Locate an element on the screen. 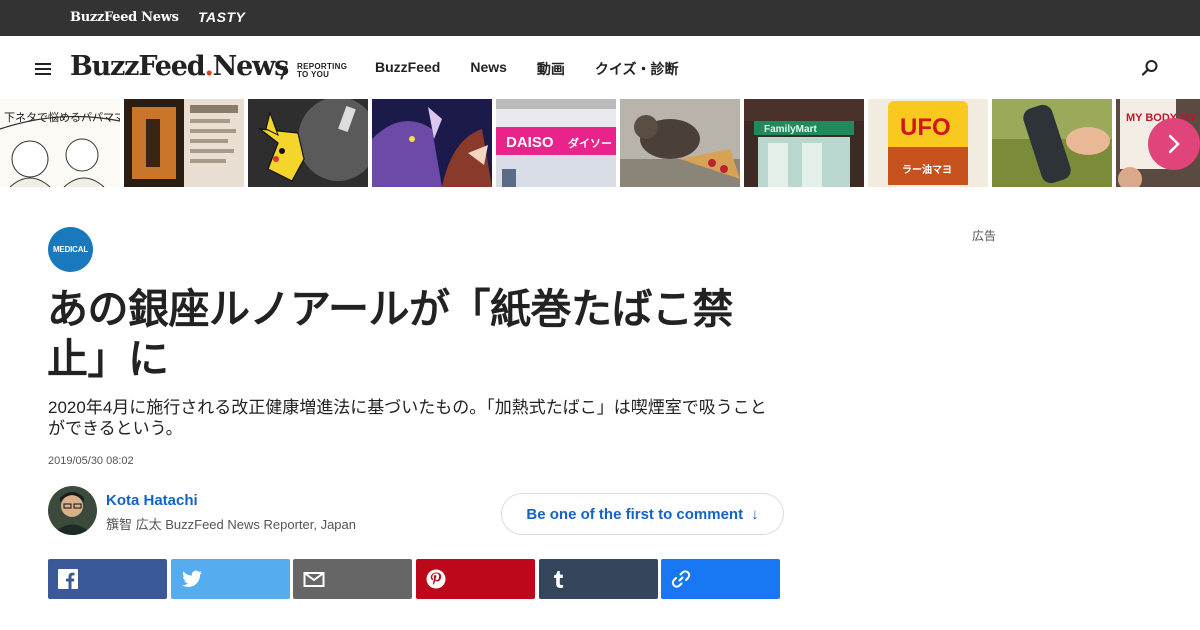 This screenshot has height=630, width=1200. buzzfeed-news-network-link: BuzzFeed News is located at coordinates (124, 17).